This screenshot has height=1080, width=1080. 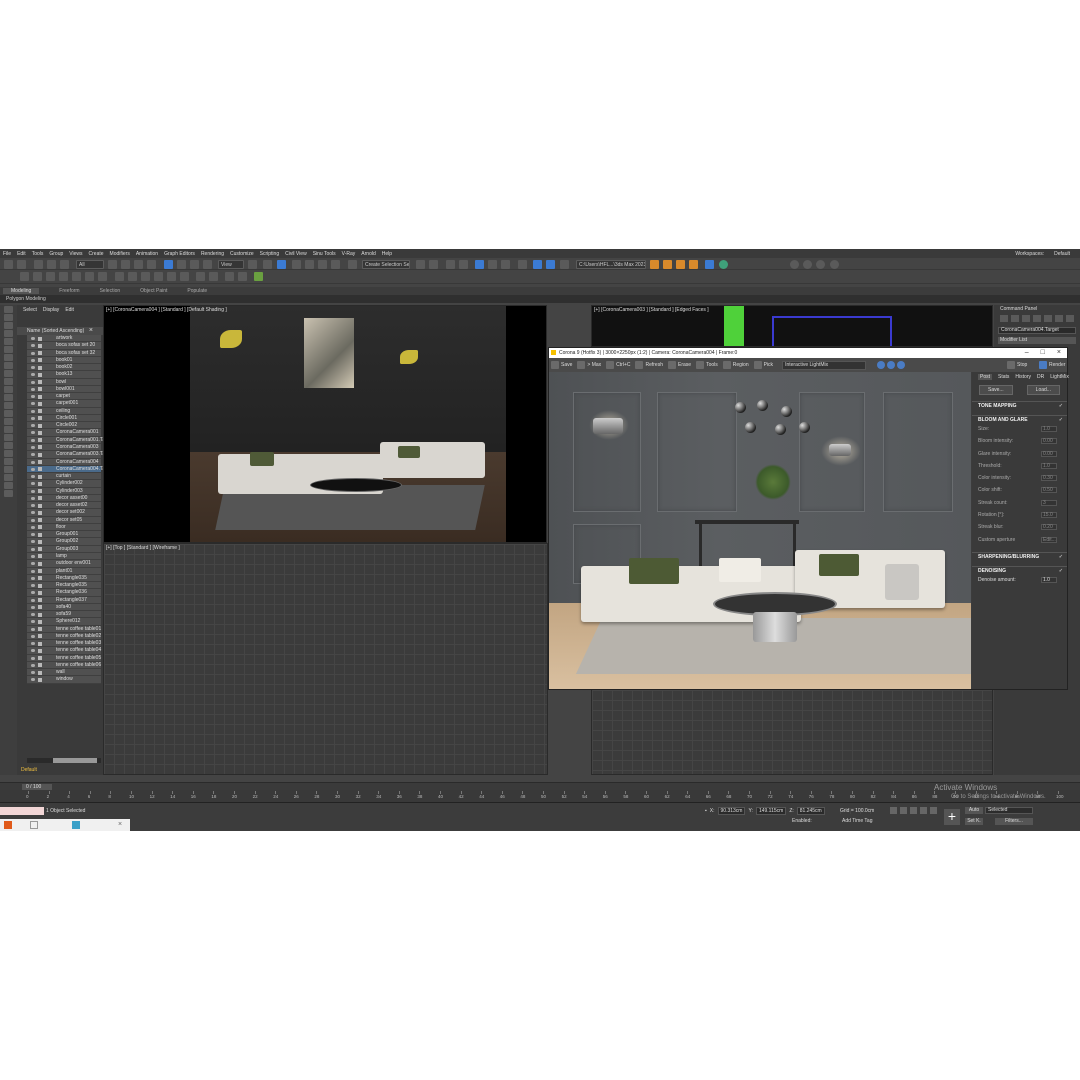 What do you see at coordinates (974, 810) in the screenshot?
I see `auto-key-button: Auto` at bounding box center [974, 810].